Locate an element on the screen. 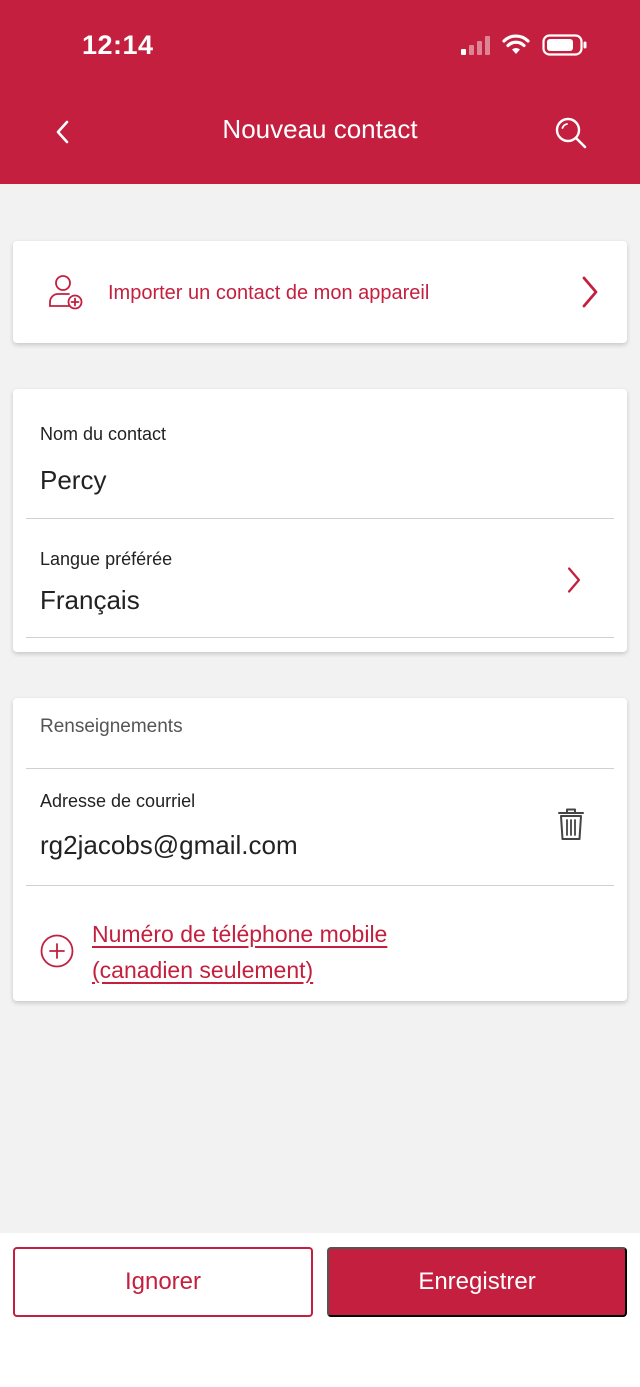 The image size is (640, 1387). email-label: Adresse de courriel is located at coordinates (118, 801).